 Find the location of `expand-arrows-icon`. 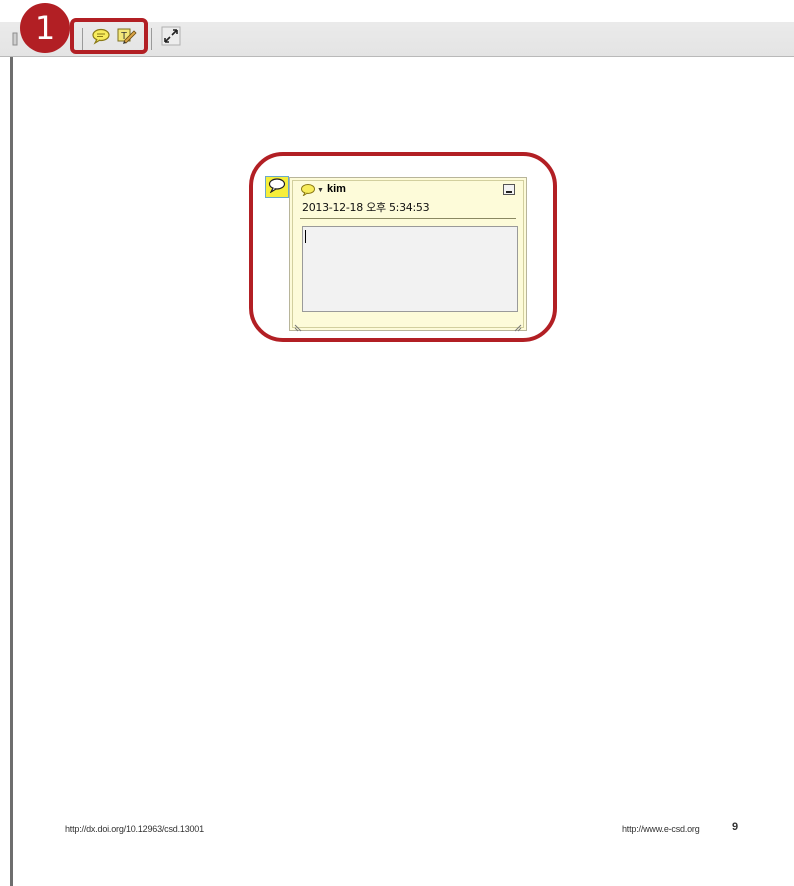

expand-arrows-icon is located at coordinates (171, 38).